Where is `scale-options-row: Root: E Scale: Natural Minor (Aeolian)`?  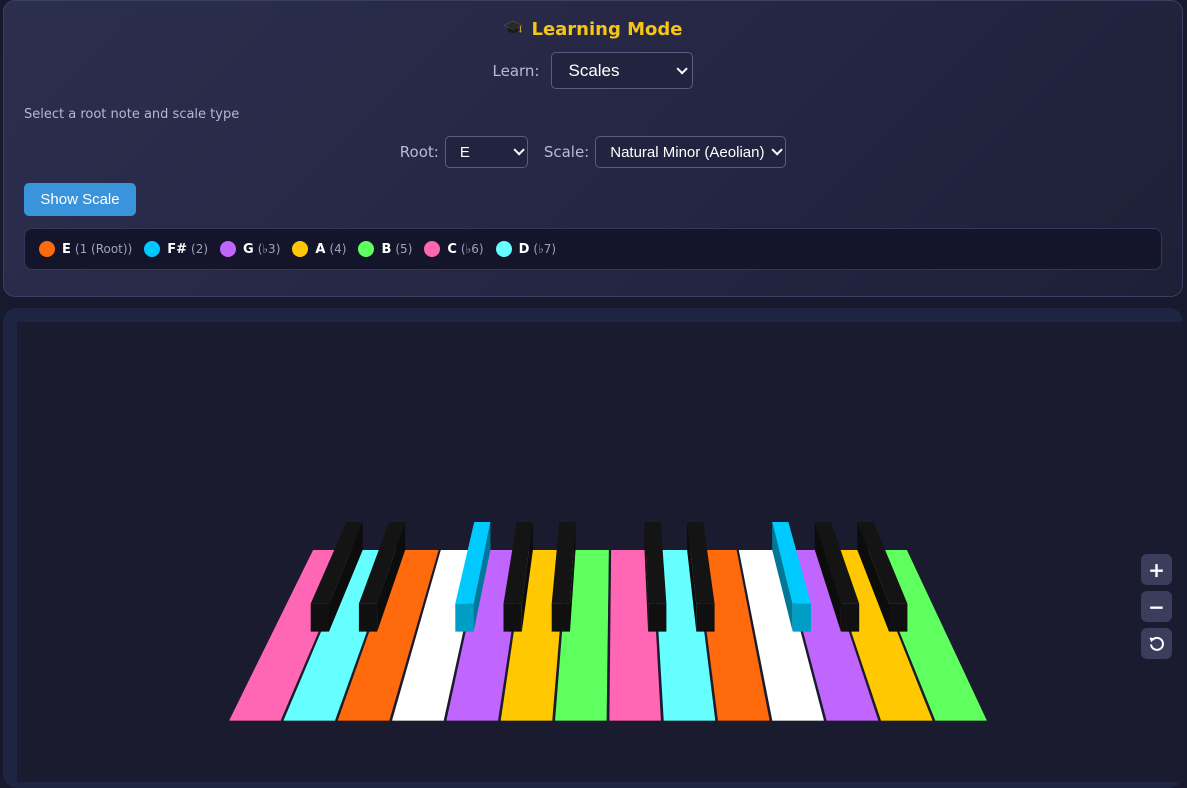
scale-options-row: Root: E Scale: Natural Minor (Aeolian) is located at coordinates (593, 152).